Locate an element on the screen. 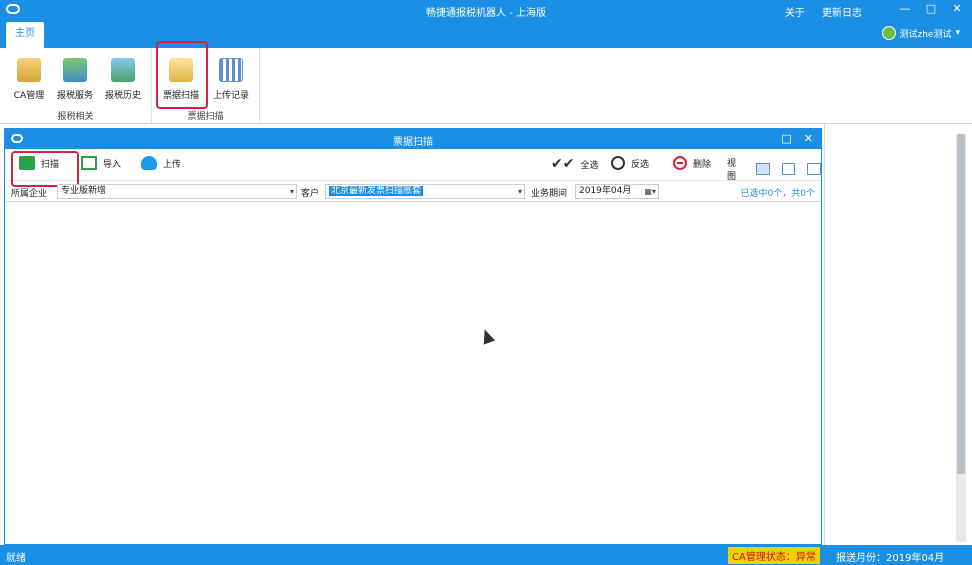 Image resolution: width=972 pixels, height=565 pixels. title-links: 关于 更新日志 is located at coordinates (816, 11).